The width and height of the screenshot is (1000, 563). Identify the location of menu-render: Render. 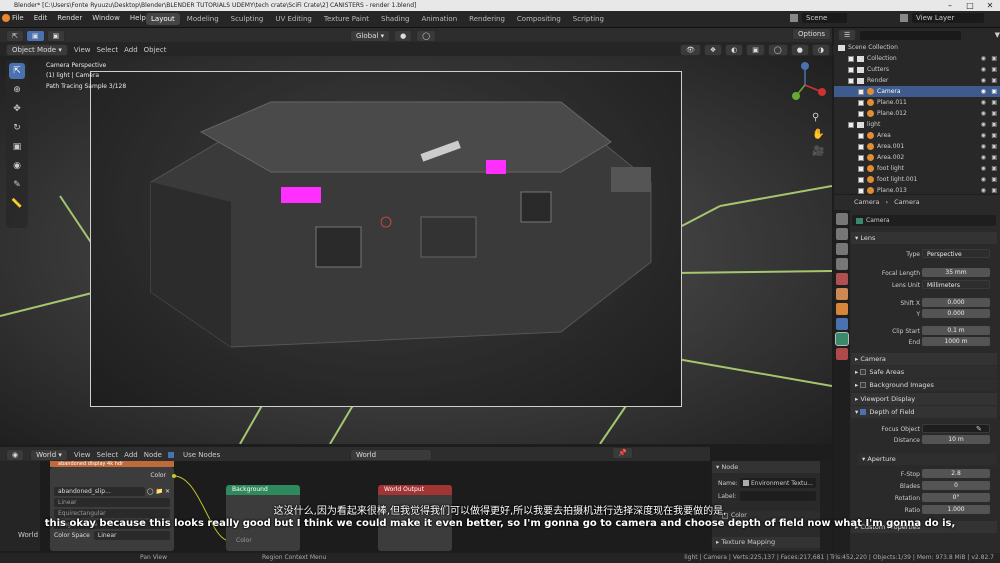
(69, 18).